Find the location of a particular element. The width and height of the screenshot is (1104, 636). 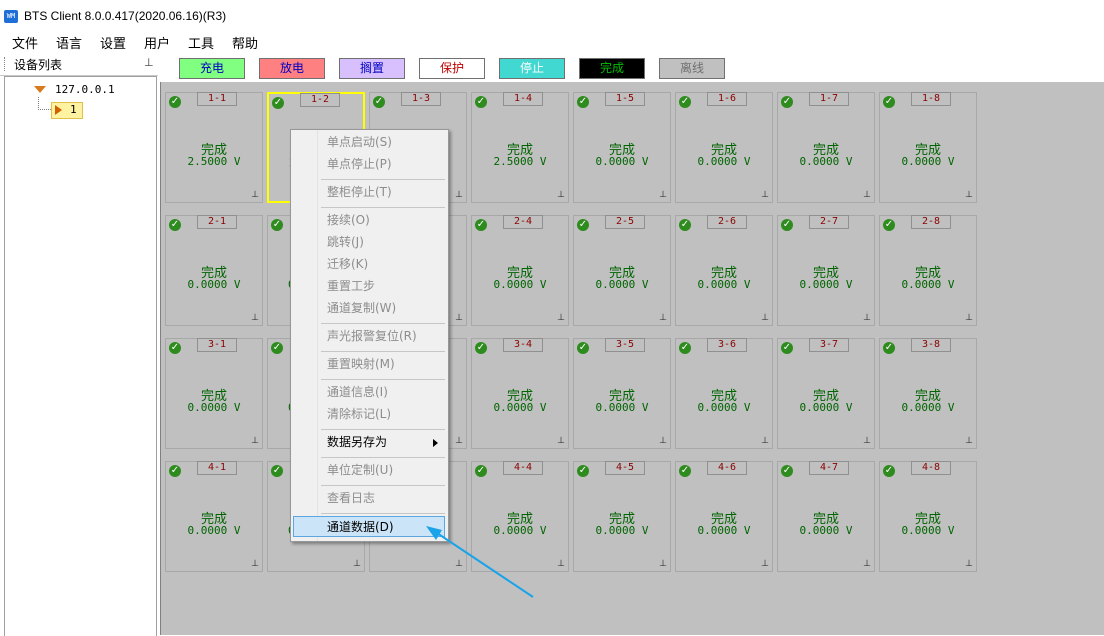

channel-id: 1-2 is located at coordinates (320, 100).